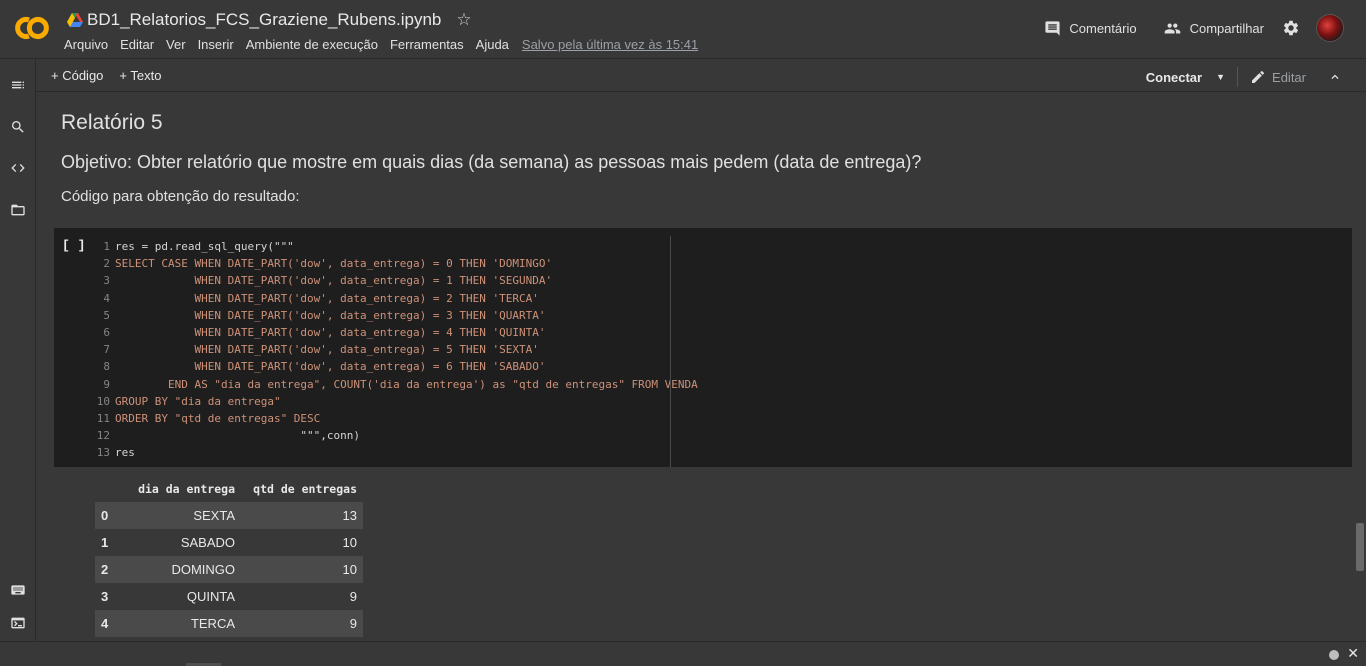  I want to click on gear-icon, so click(1291, 28).